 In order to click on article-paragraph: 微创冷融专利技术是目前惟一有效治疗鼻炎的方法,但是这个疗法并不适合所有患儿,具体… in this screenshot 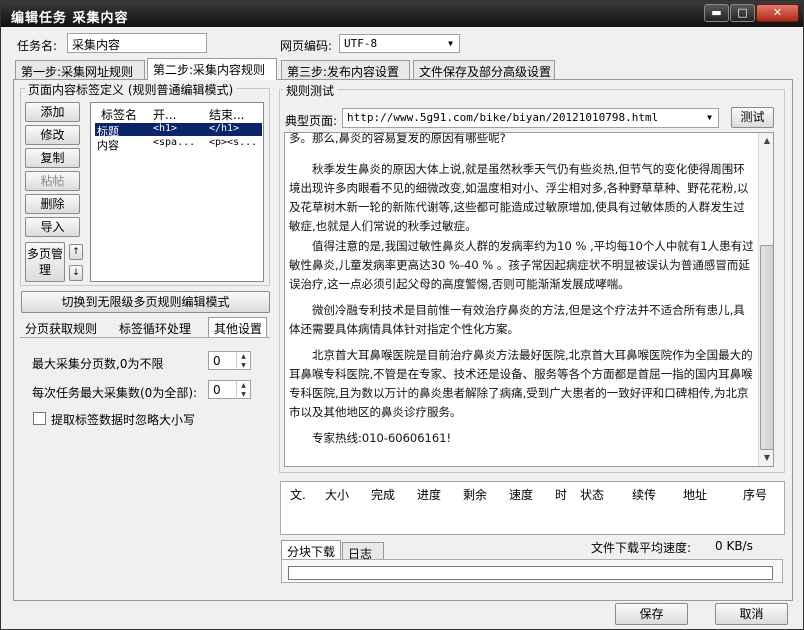, I will do `click(517, 319)`.